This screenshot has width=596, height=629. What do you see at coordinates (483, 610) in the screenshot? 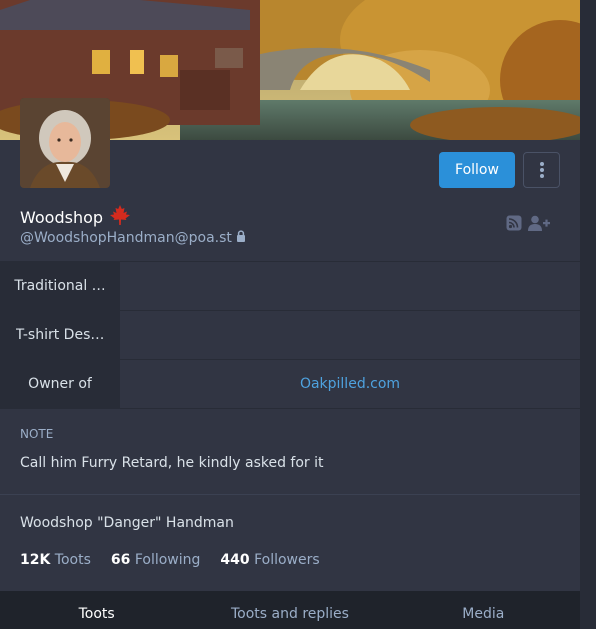
I see `tab-media: Media` at bounding box center [483, 610].